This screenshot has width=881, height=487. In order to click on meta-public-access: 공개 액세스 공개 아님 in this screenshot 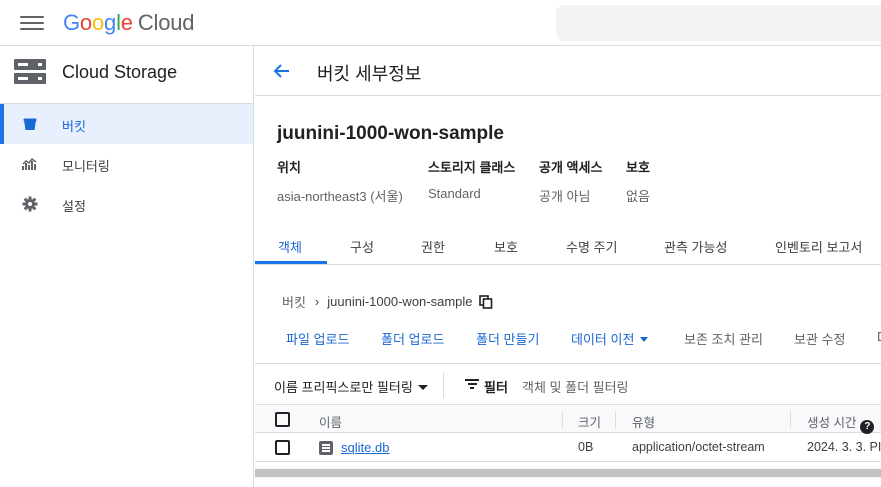, I will do `click(570, 181)`.